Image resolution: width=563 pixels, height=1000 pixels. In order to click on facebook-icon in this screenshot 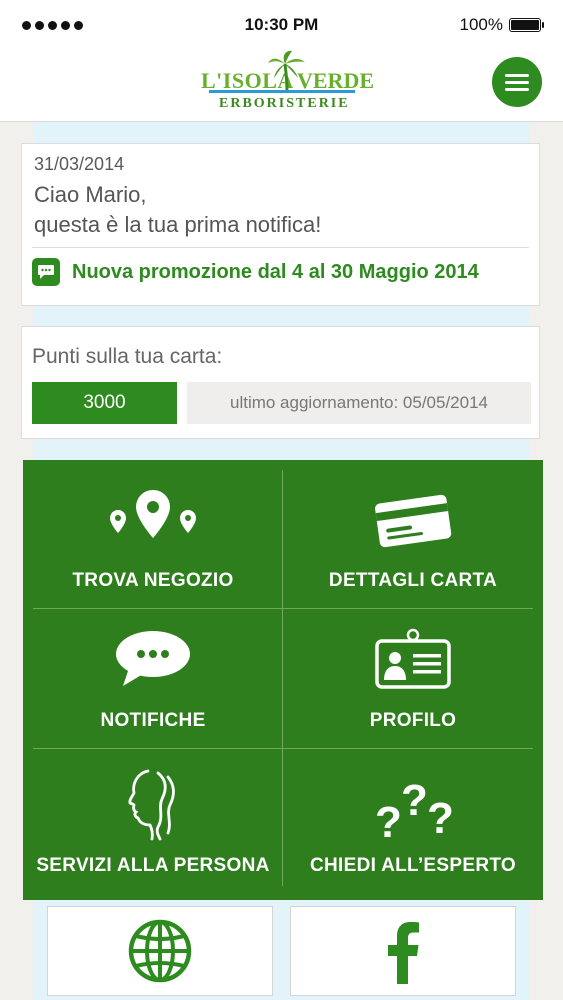, I will do `click(403, 953)`.